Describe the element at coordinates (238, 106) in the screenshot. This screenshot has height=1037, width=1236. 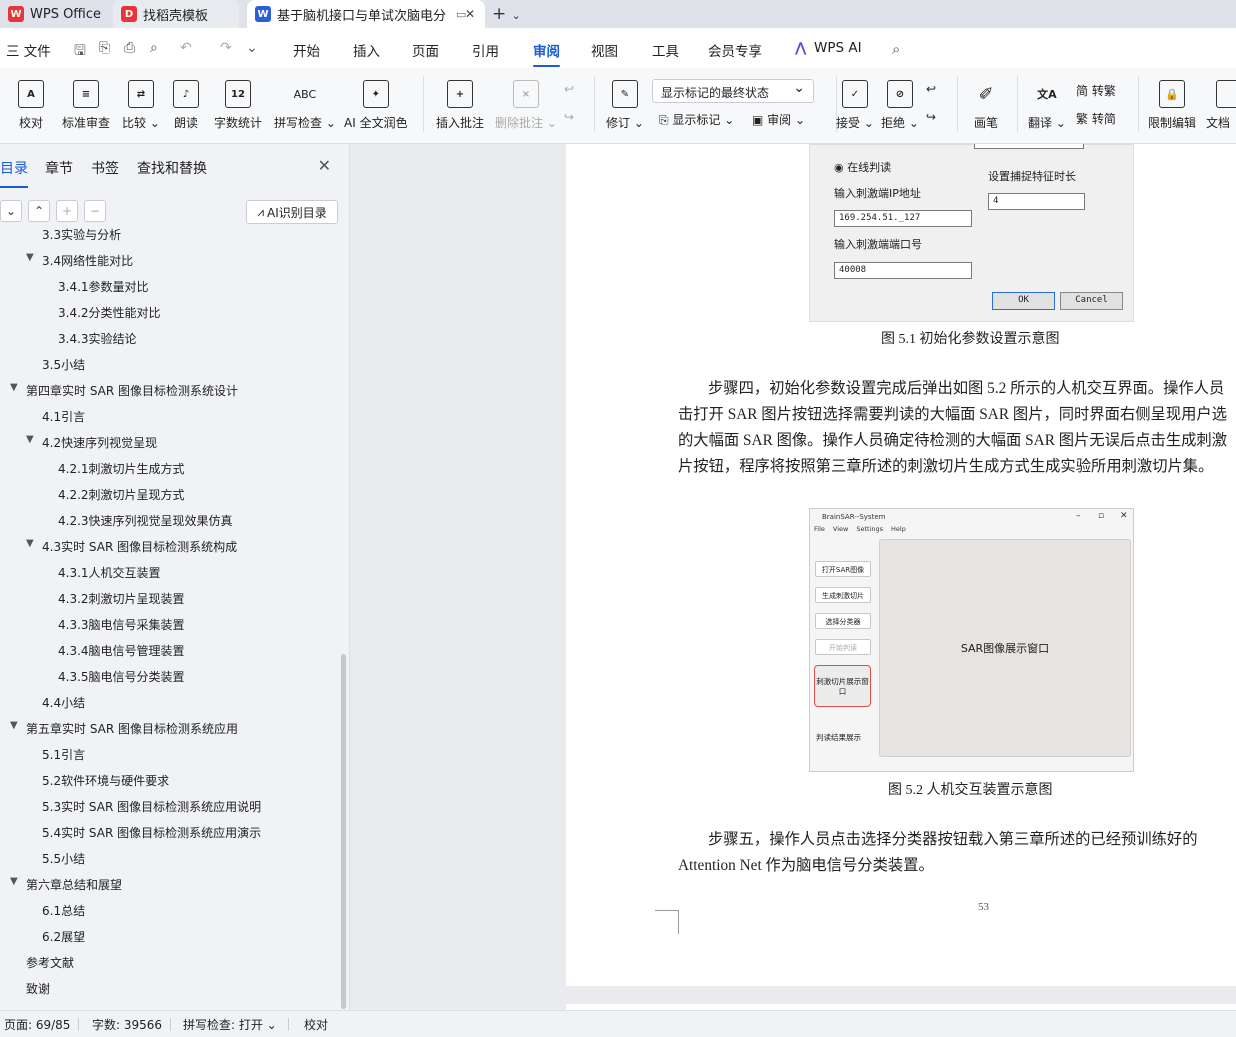
I see `word-count-button: 12 字数统计` at that location.